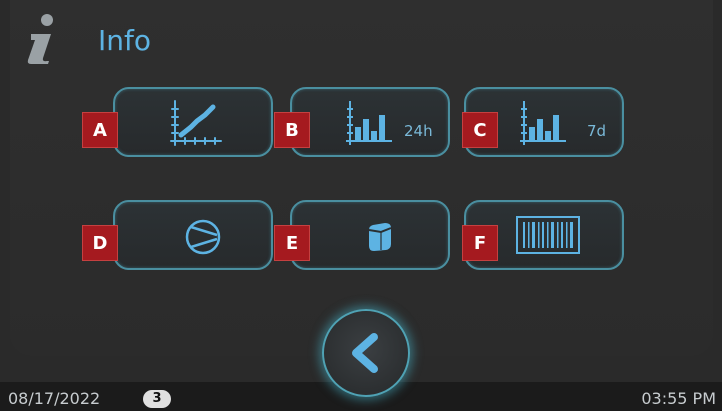  What do you see at coordinates (100, 243) in the screenshot?
I see `badge-d: D` at bounding box center [100, 243].